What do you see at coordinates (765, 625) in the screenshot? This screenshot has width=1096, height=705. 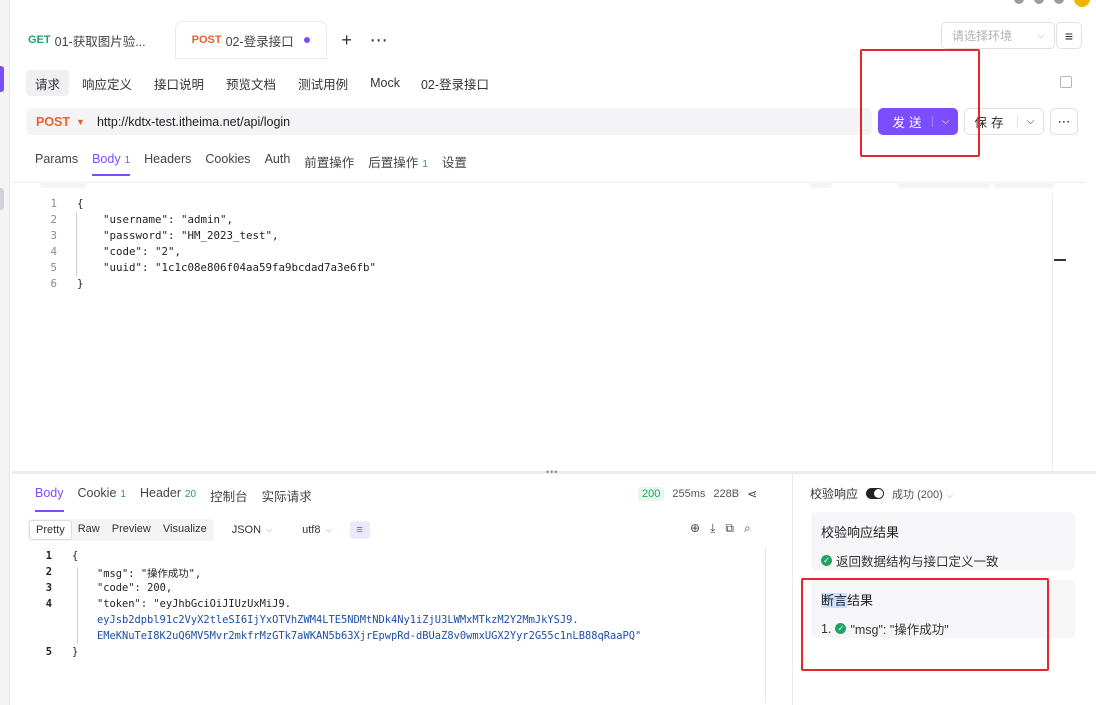 I see `response-scrollbar` at bounding box center [765, 625].